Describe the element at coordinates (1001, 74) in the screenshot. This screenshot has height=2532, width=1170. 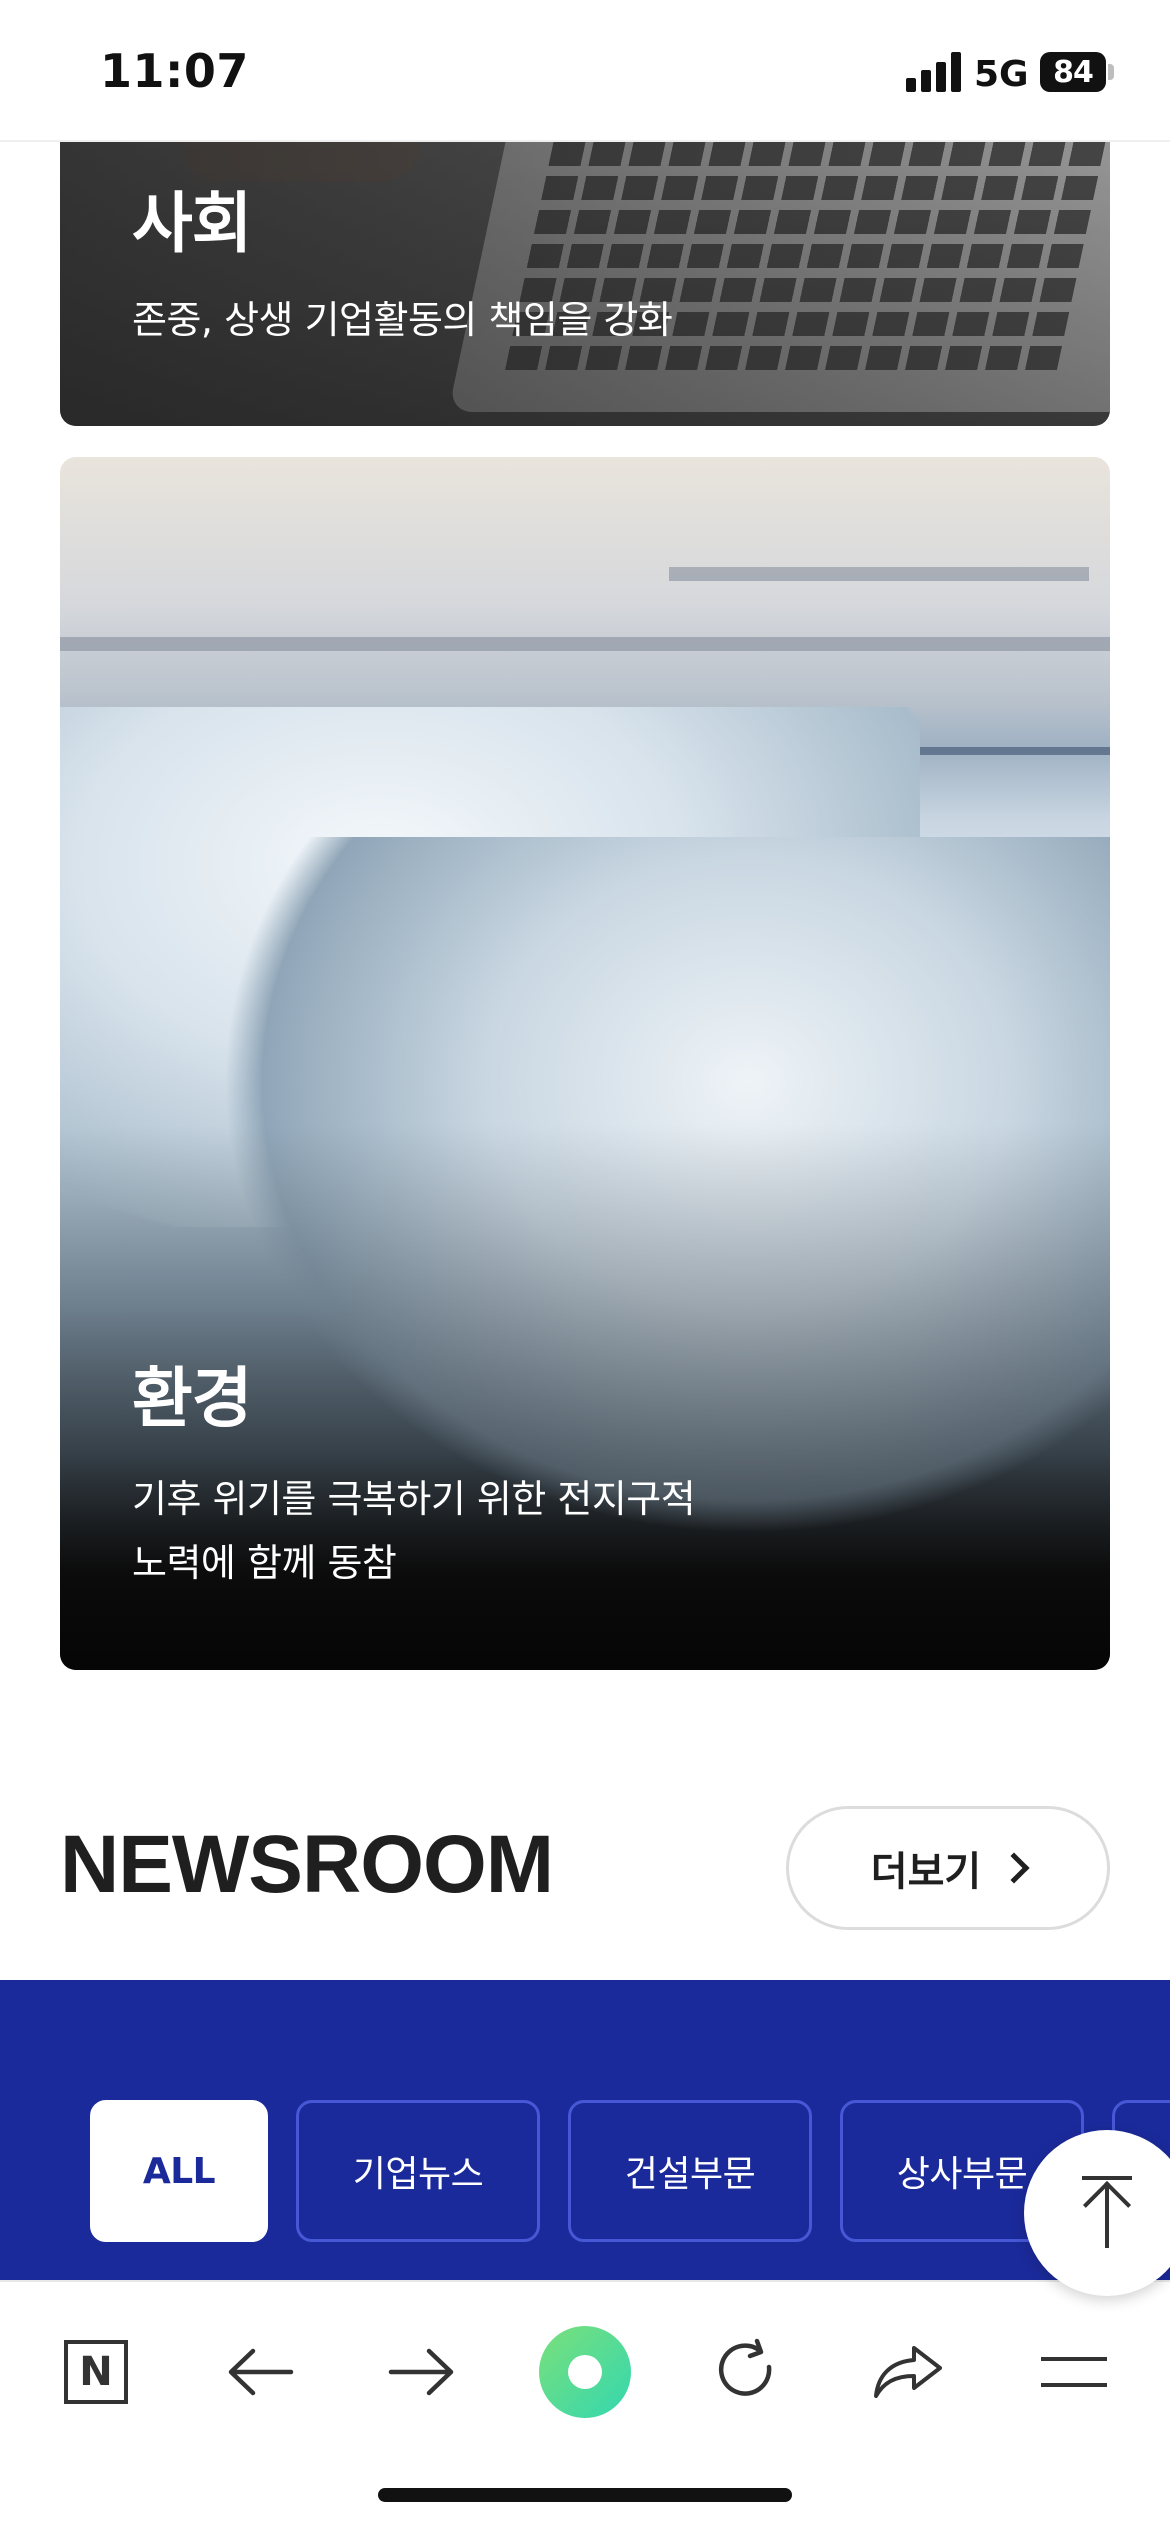
I see `network-type: 5G` at that location.